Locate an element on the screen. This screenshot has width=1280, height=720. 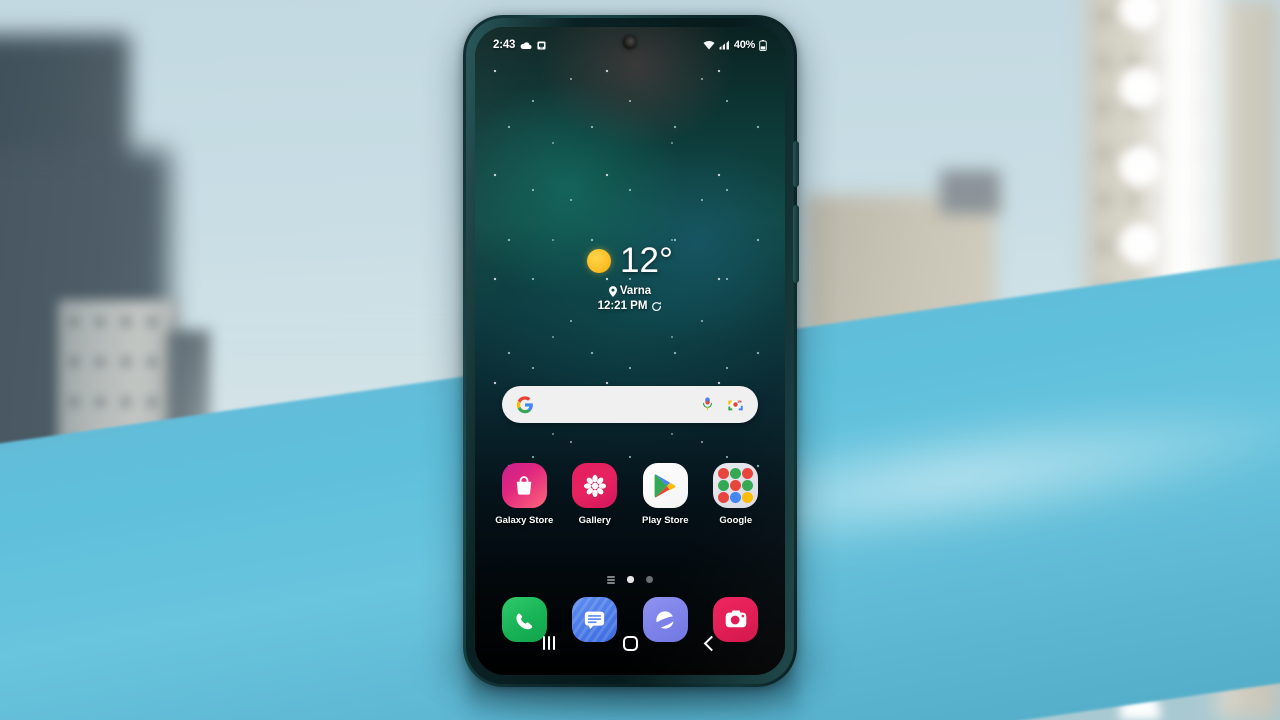
microphone-icon is located at coordinates (707, 405).